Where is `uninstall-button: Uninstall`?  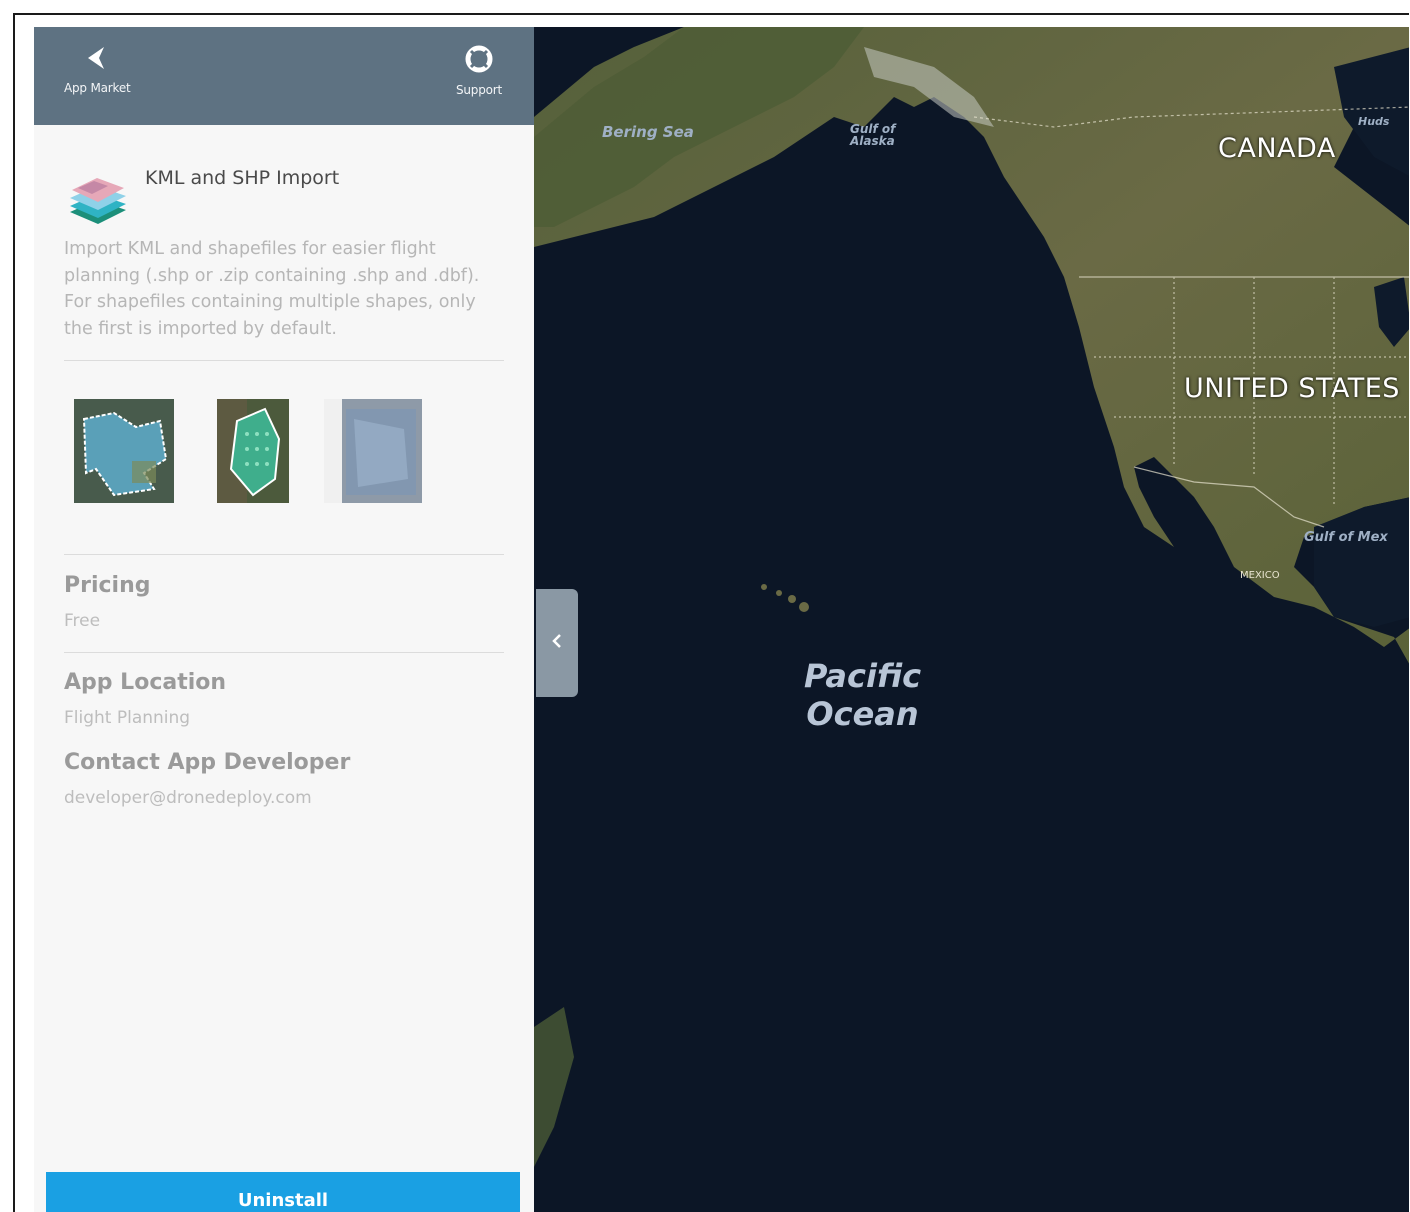
uninstall-button: Uninstall is located at coordinates (283, 1192).